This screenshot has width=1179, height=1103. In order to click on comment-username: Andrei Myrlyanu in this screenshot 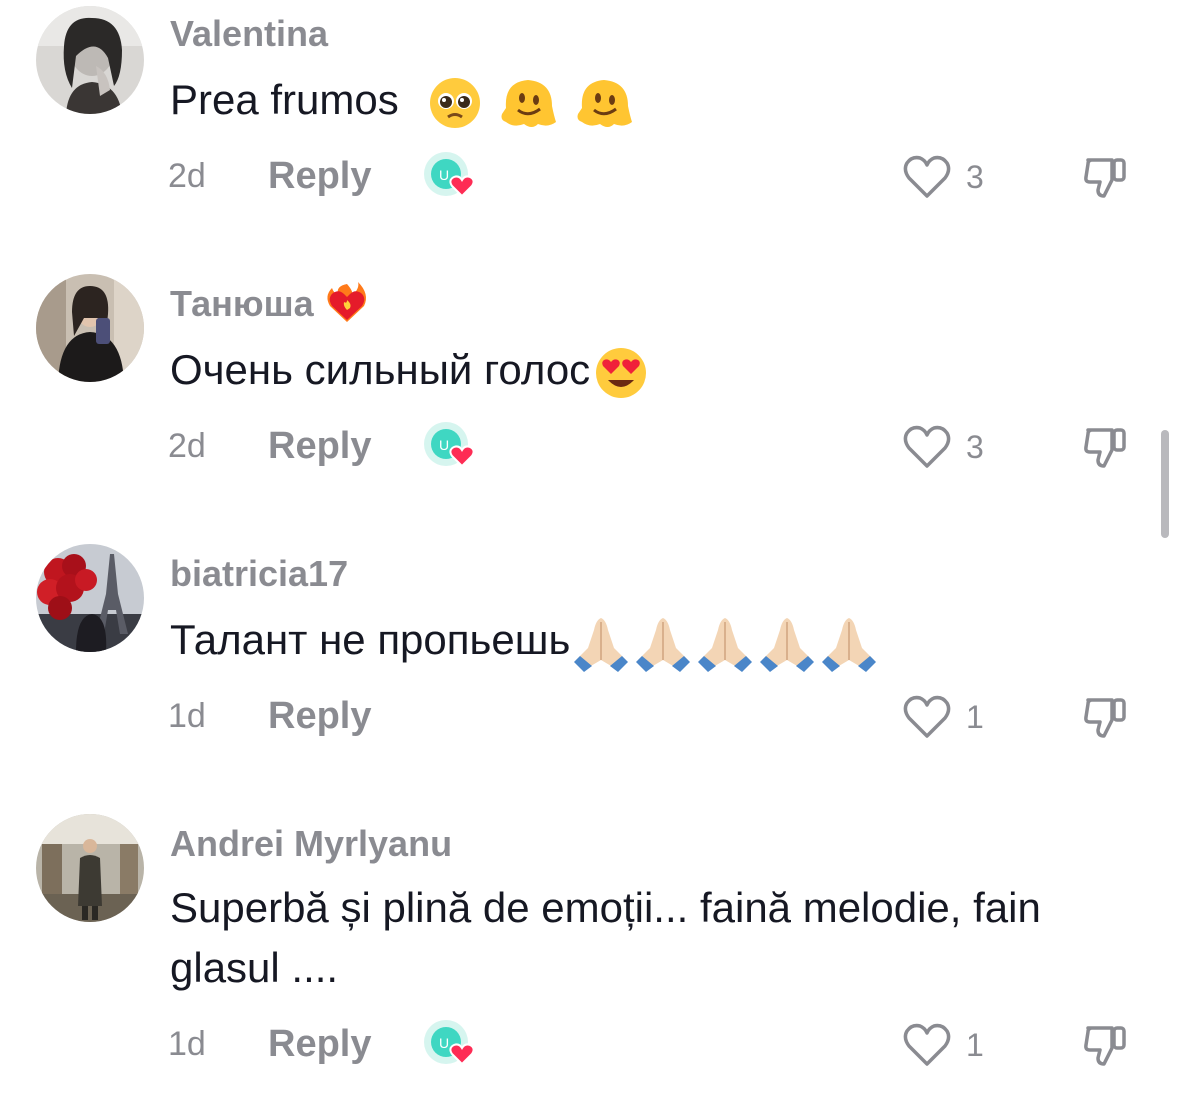, I will do `click(311, 844)`.